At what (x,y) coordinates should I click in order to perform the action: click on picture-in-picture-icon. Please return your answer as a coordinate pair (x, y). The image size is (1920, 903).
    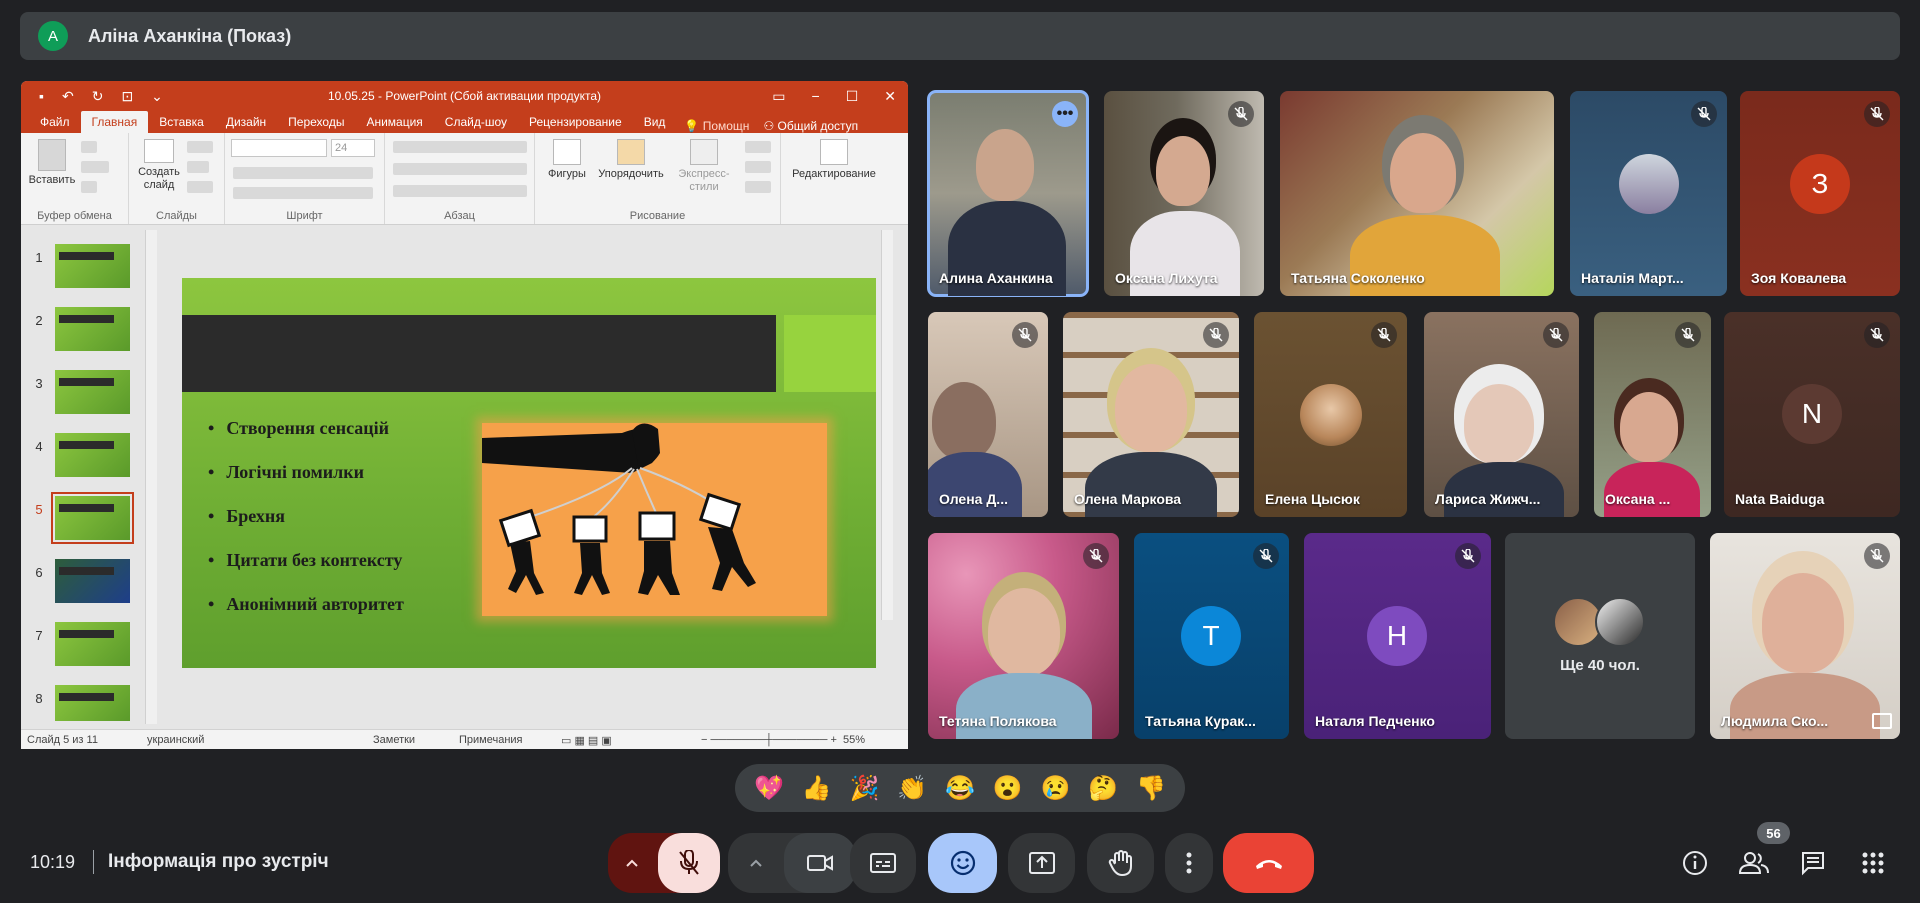
    Looking at the image, I should click on (1882, 721).